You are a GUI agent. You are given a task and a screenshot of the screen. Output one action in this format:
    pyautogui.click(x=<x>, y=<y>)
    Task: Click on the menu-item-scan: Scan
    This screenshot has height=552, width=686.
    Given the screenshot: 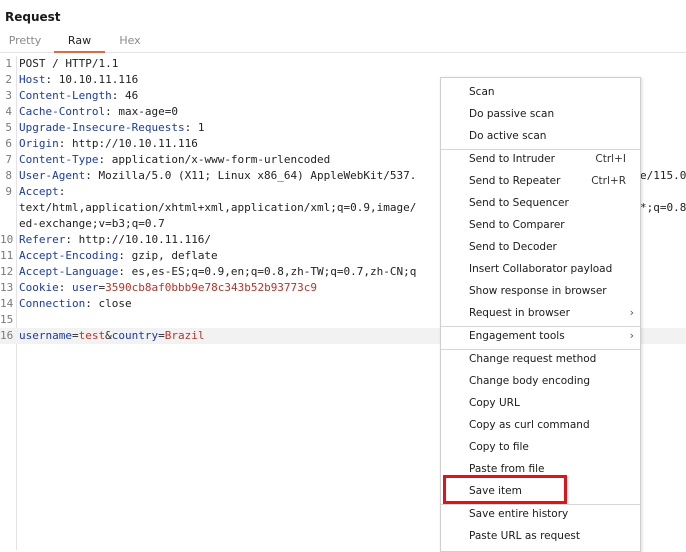 What is the action you would take?
    pyautogui.click(x=540, y=92)
    